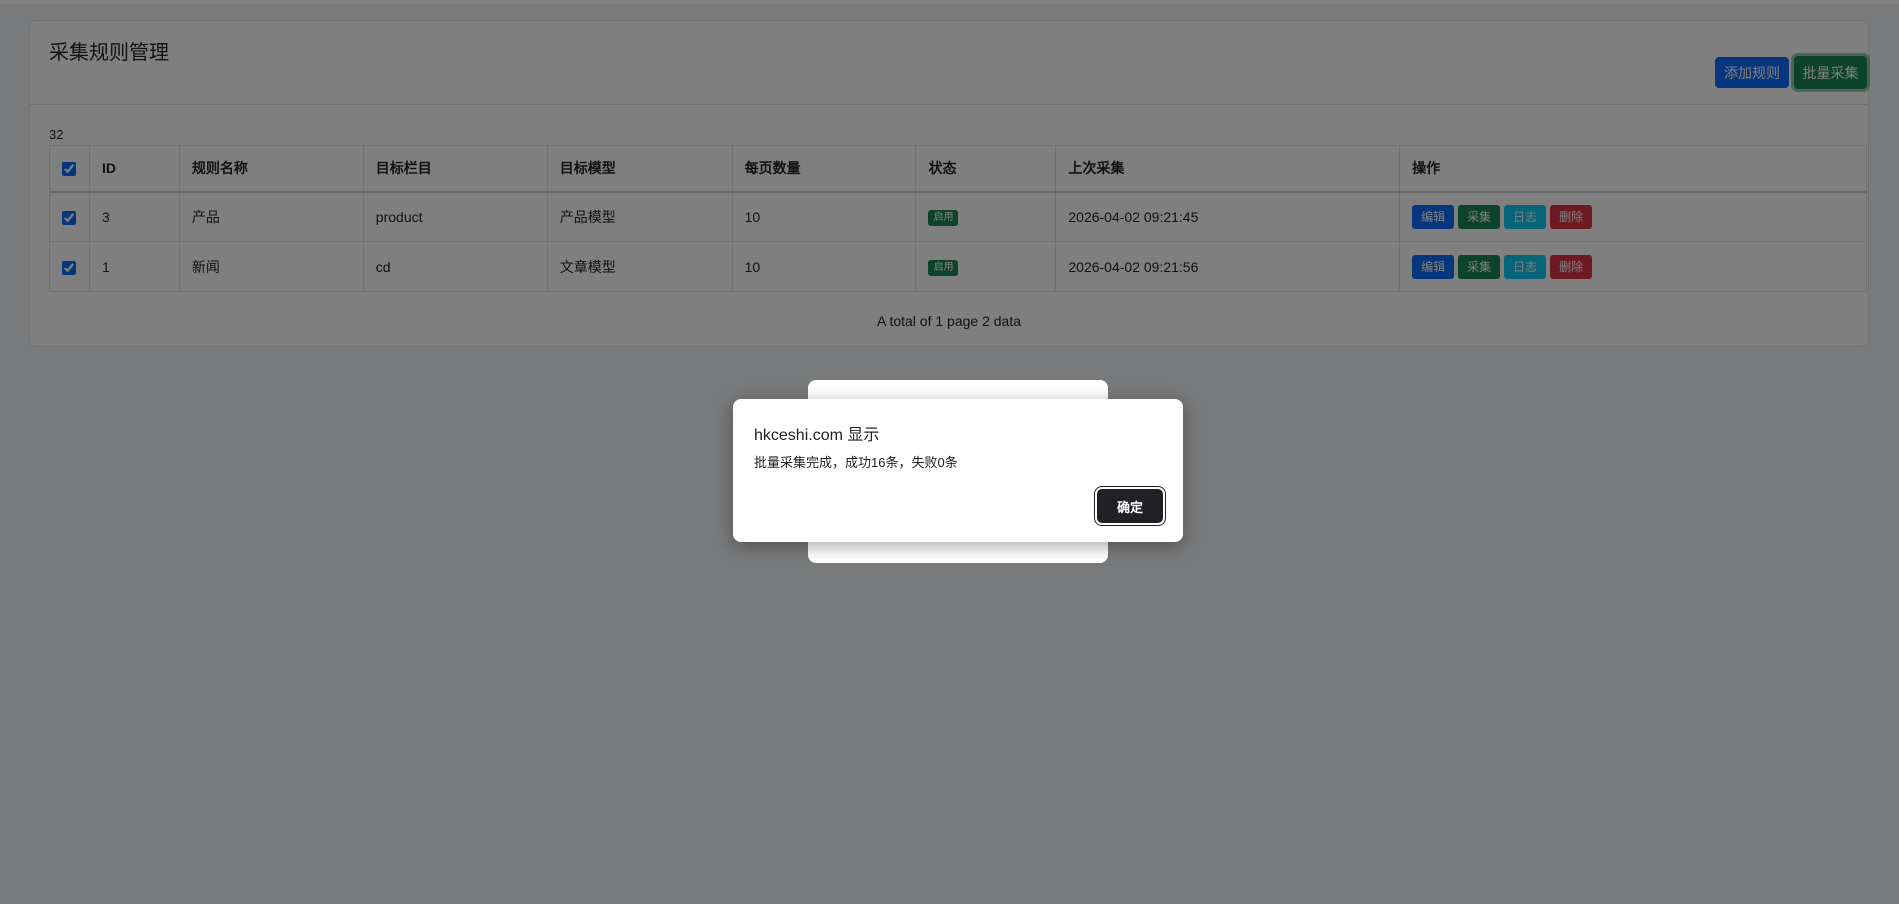  I want to click on alert-dialog: hkceshi.com 显示 批量采集完成，成功16条，失败0条 确定, so click(958, 470).